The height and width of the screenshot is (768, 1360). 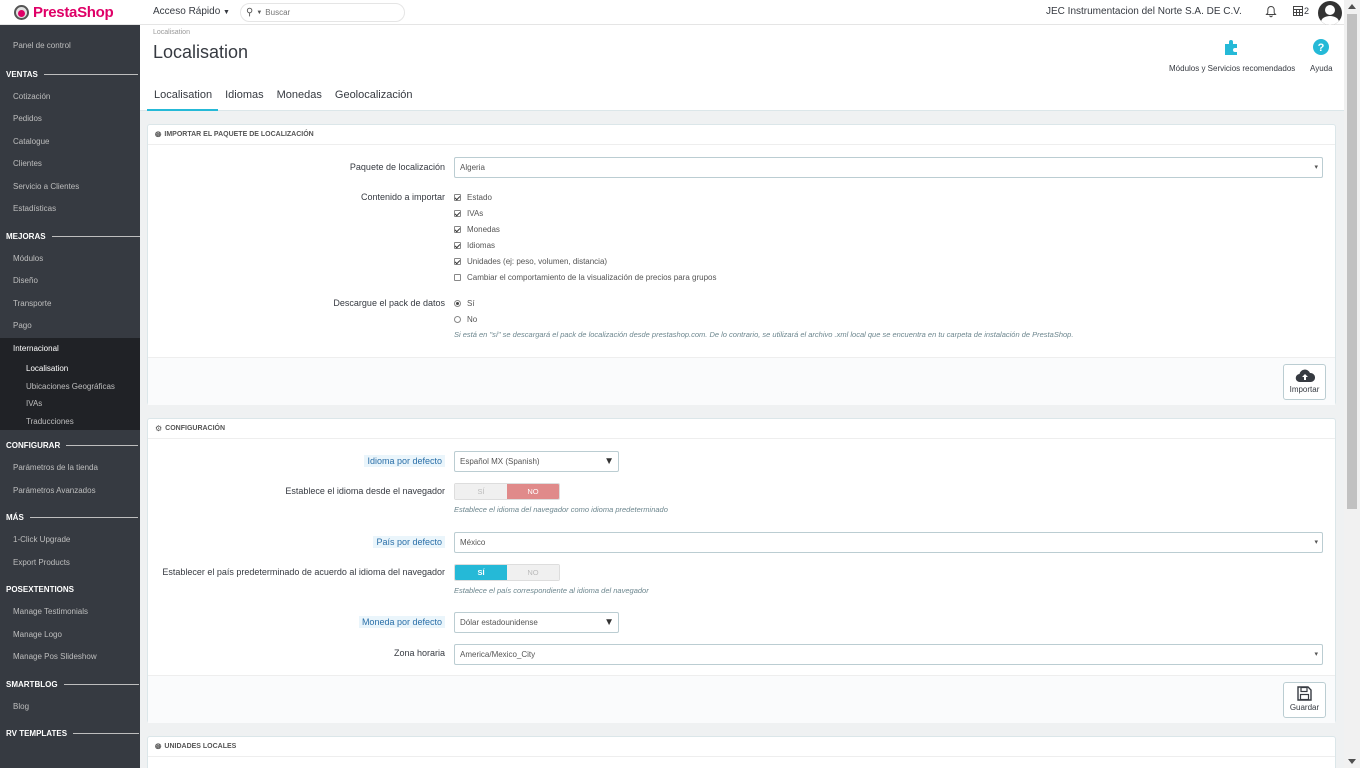 What do you see at coordinates (530, 261) in the screenshot?
I see `checkbox-unidades: Unidades (ej: peso, volumen, distancia)` at bounding box center [530, 261].